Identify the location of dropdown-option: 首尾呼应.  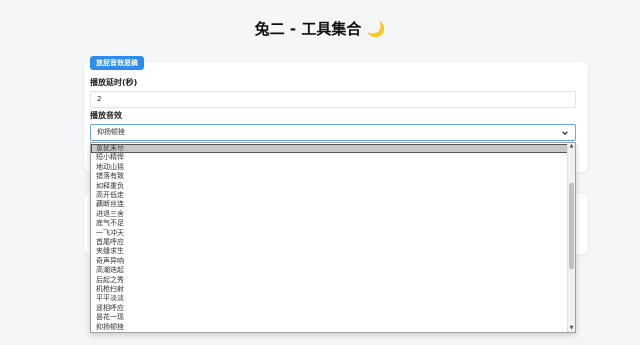
(329, 242).